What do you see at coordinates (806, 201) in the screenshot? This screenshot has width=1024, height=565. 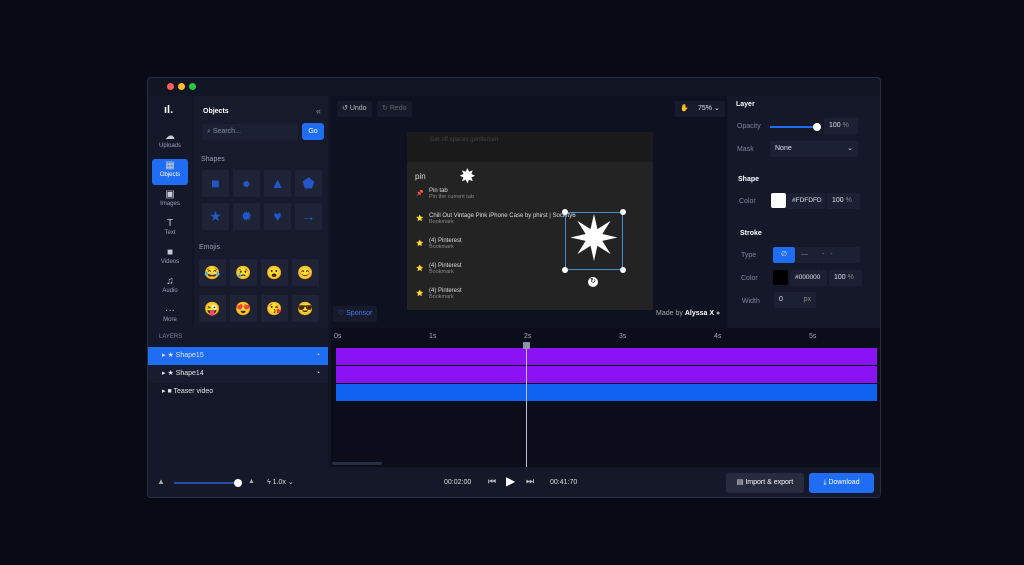 I see `shape-color-input: #FDFDFD` at bounding box center [806, 201].